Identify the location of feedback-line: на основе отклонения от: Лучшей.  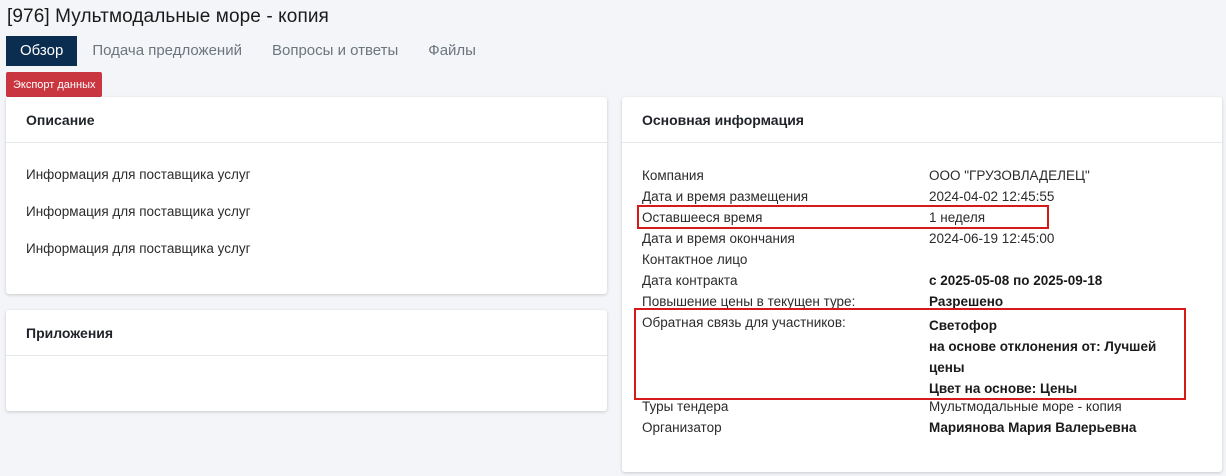
(1043, 346).